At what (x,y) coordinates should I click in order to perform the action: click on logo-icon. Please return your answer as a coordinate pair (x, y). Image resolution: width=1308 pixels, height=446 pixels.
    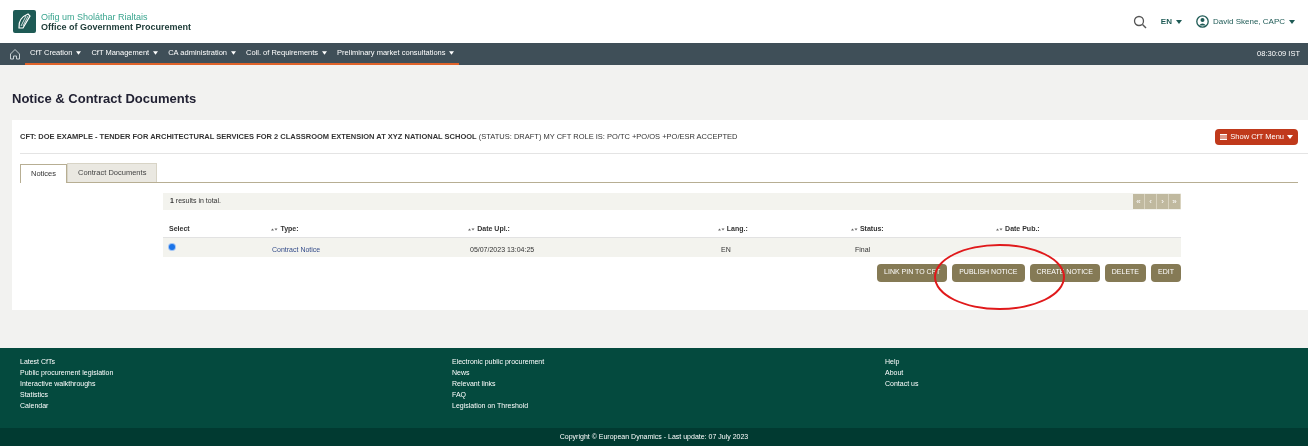
    Looking at the image, I should click on (24, 21).